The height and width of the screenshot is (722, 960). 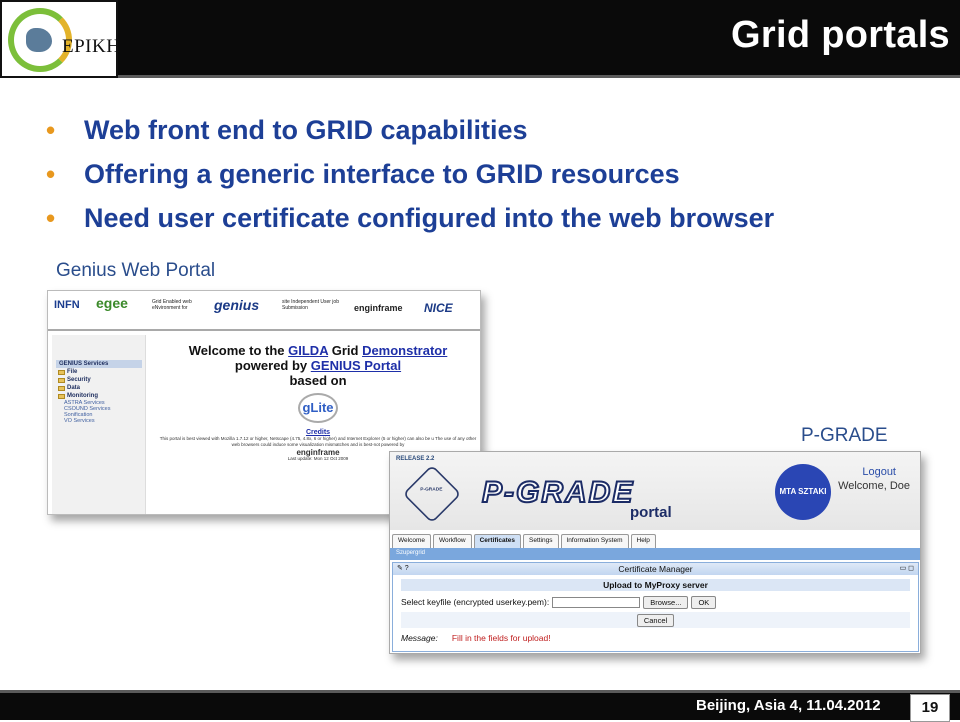 I want to click on nice-logo: NICE, so click(x=438, y=308).